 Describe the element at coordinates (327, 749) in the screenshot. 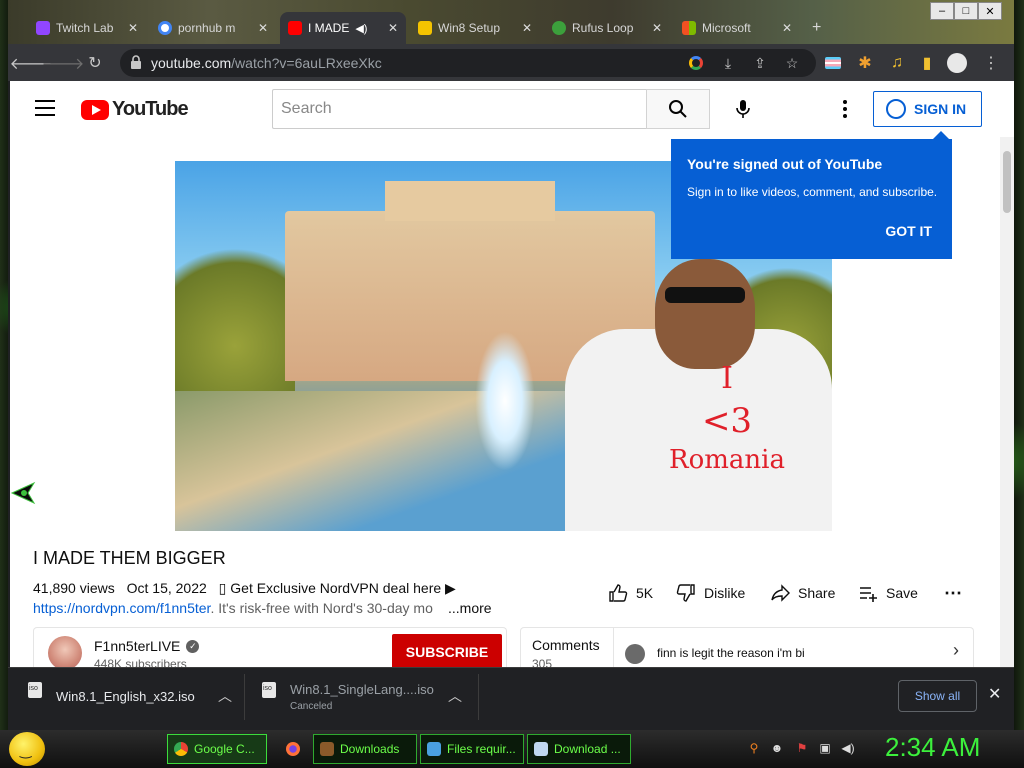

I see `folder-icon` at that location.